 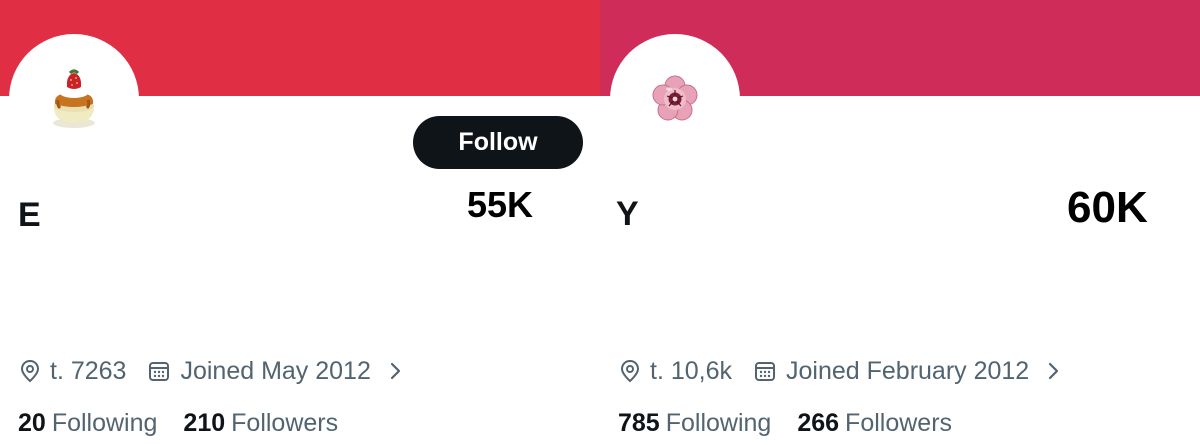 What do you see at coordinates (88, 370) in the screenshot?
I see `location-text: t. 7263` at bounding box center [88, 370].